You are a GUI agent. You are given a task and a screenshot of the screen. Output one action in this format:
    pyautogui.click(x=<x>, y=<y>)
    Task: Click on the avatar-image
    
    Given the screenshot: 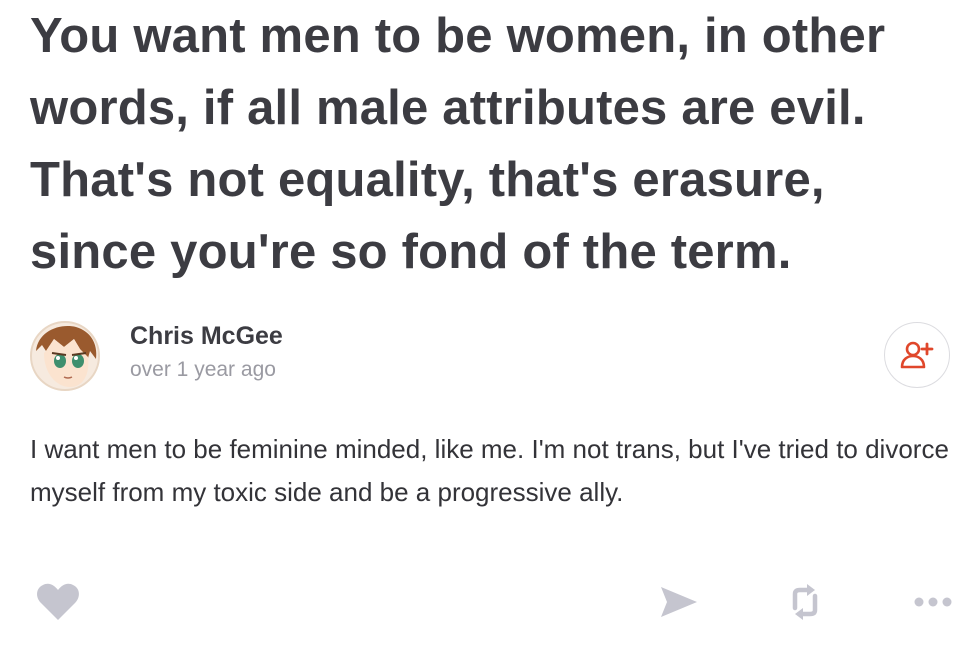 What is the action you would take?
    pyautogui.click(x=65, y=356)
    